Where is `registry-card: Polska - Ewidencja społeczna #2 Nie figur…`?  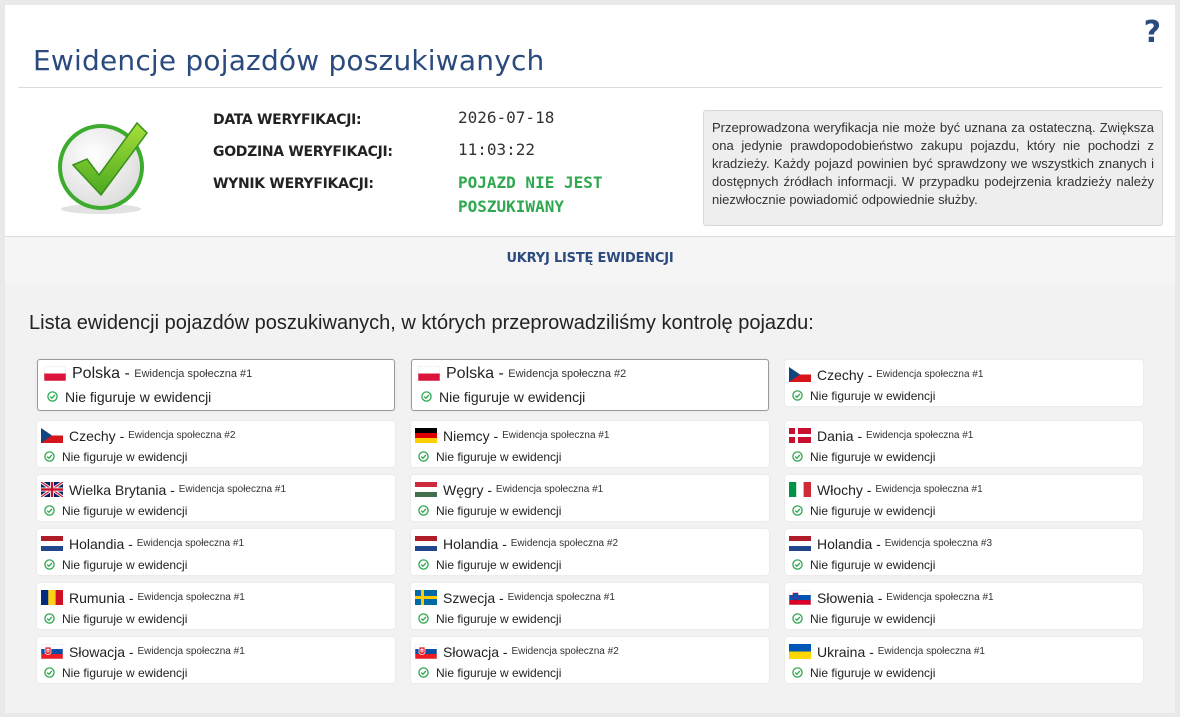
registry-card: Polska - Ewidencja społeczna #2 Nie figur… is located at coordinates (590, 385).